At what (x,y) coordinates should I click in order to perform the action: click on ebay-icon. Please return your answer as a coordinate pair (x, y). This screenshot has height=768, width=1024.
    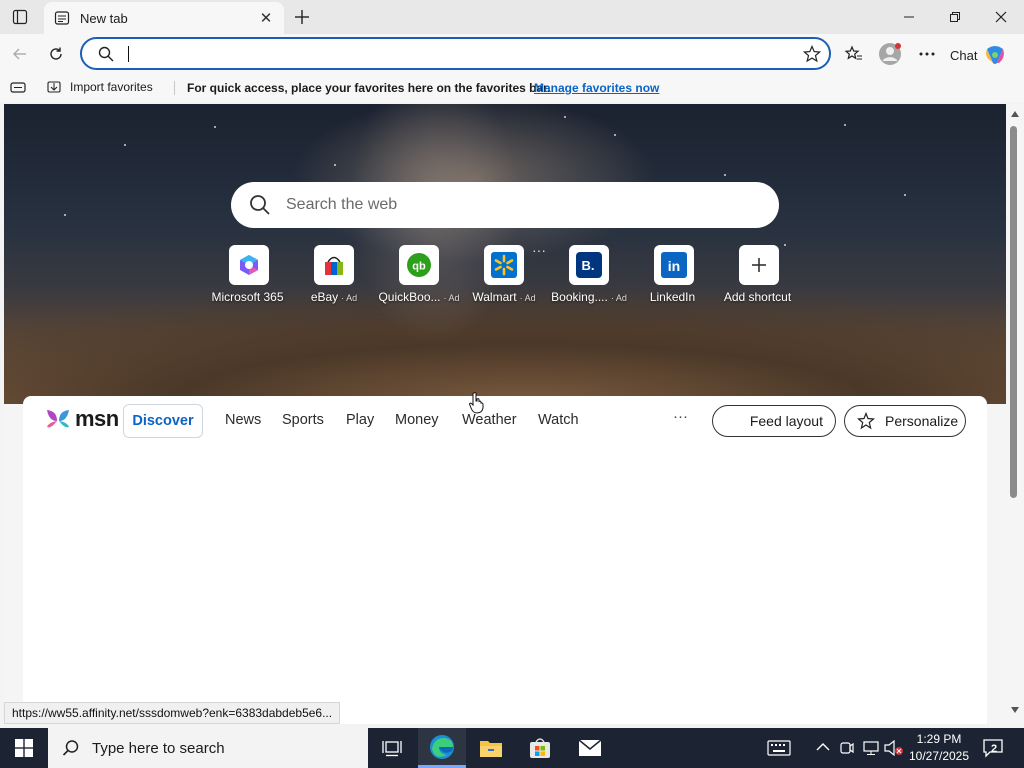
    Looking at the image, I should click on (334, 265).